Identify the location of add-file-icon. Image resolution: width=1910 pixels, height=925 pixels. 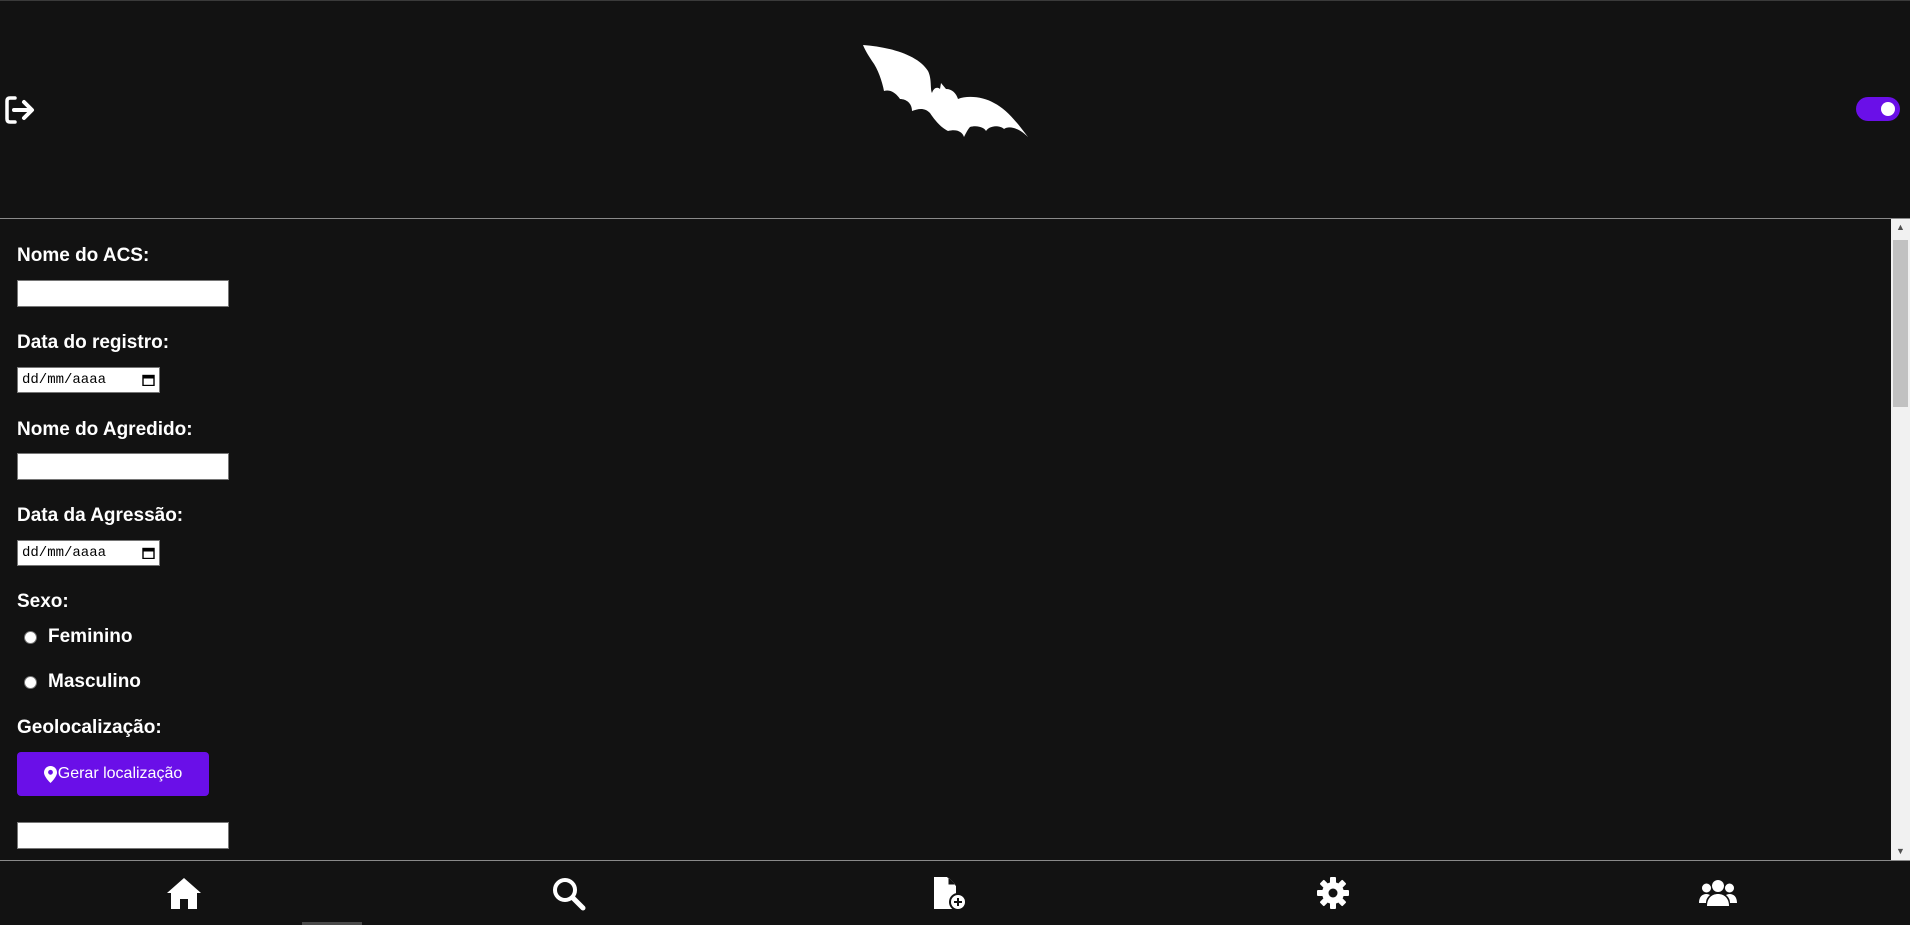
(950, 893).